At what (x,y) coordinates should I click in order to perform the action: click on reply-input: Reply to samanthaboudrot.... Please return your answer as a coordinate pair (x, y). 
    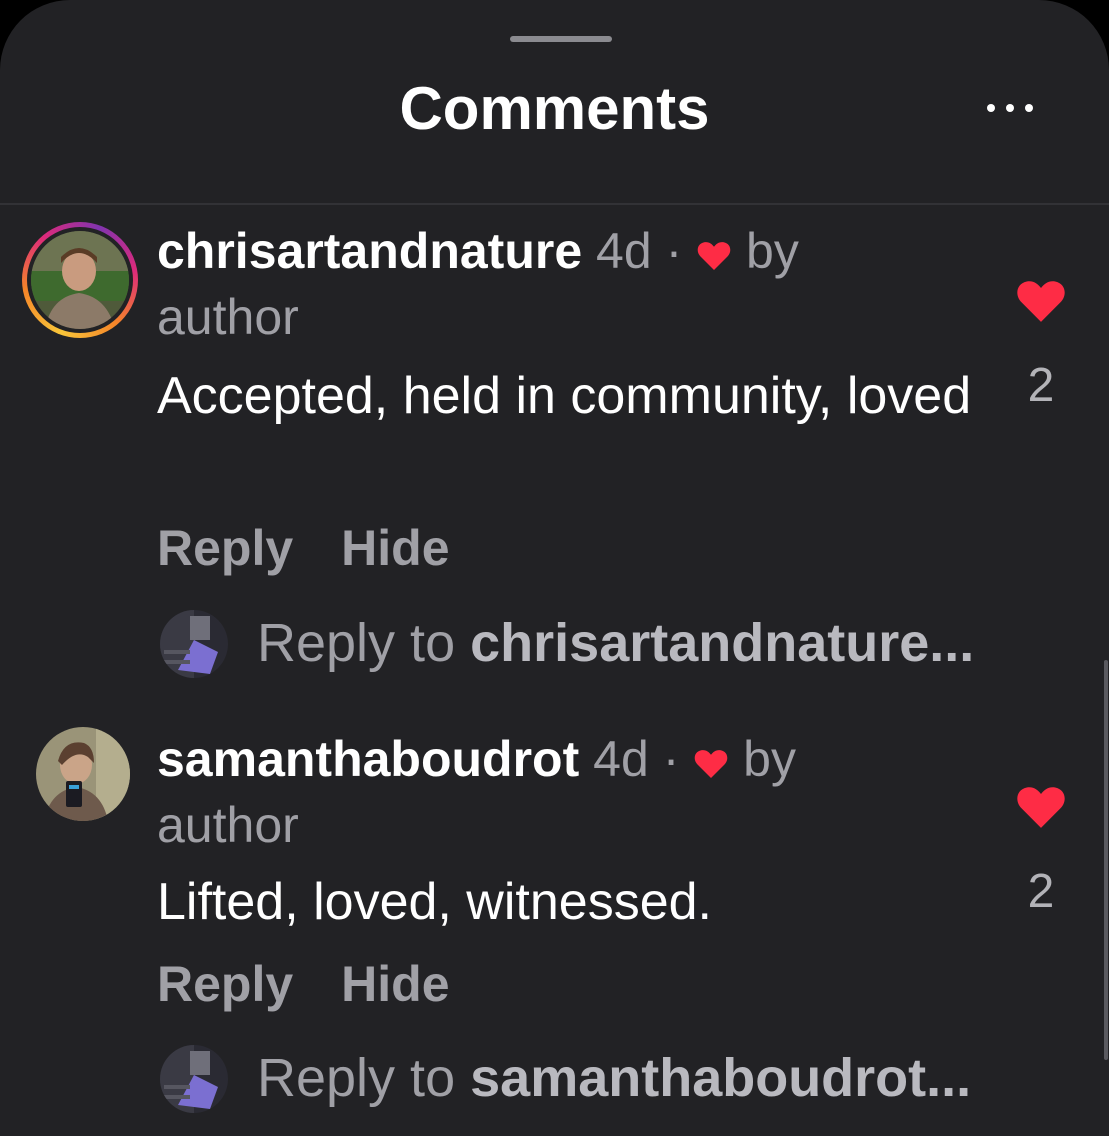
    Looking at the image, I should click on (614, 1078).